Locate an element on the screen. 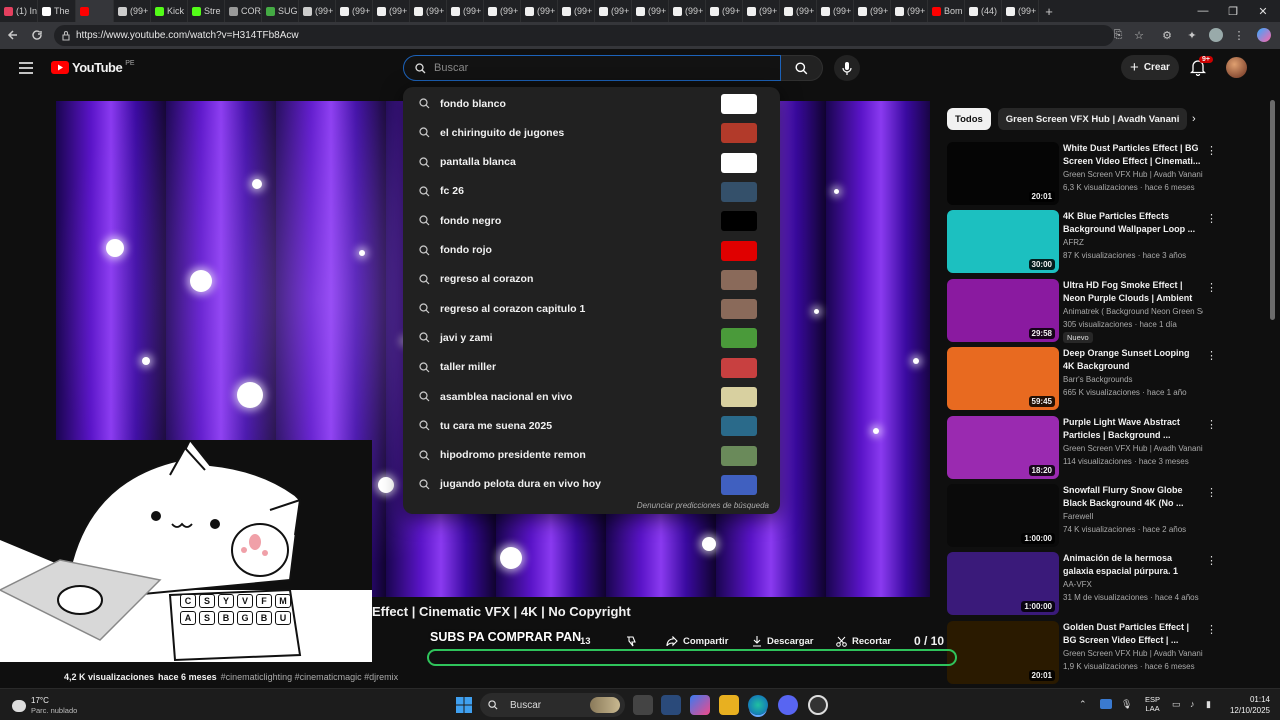  video-thumbnail: 30:00 is located at coordinates (1003, 242).